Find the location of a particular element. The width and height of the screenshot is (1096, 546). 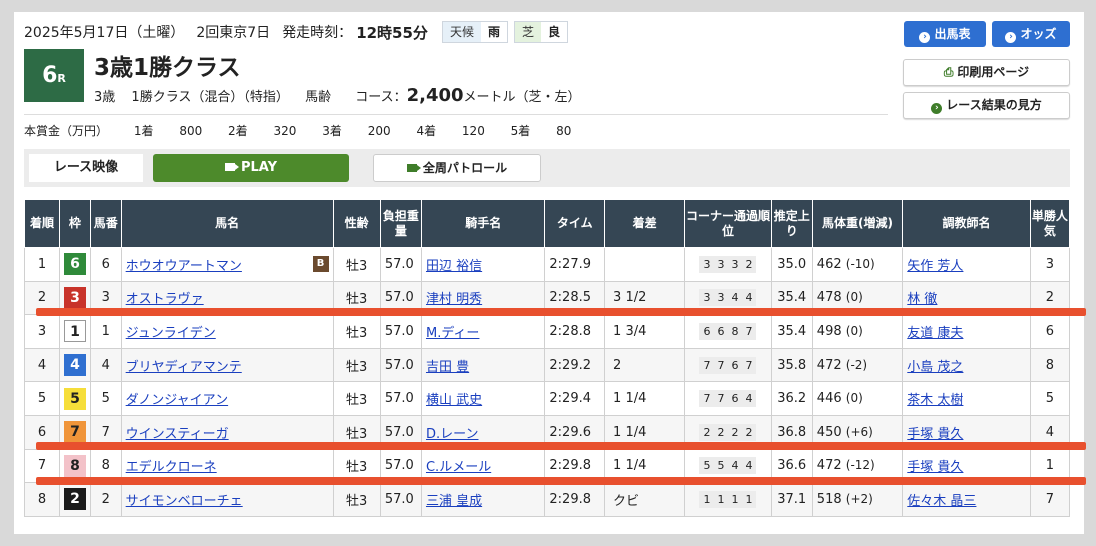

col-header: 着順 is located at coordinates (42, 223).